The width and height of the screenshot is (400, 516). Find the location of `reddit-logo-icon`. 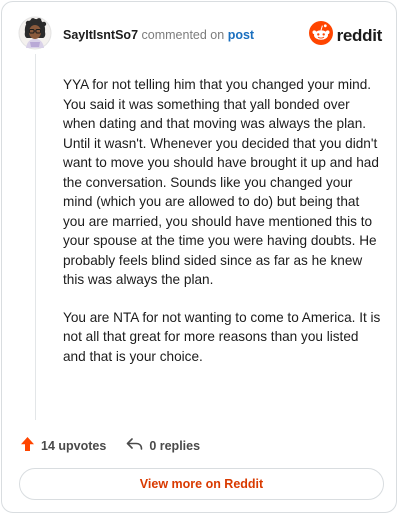

reddit-logo-icon is located at coordinates (320, 35).